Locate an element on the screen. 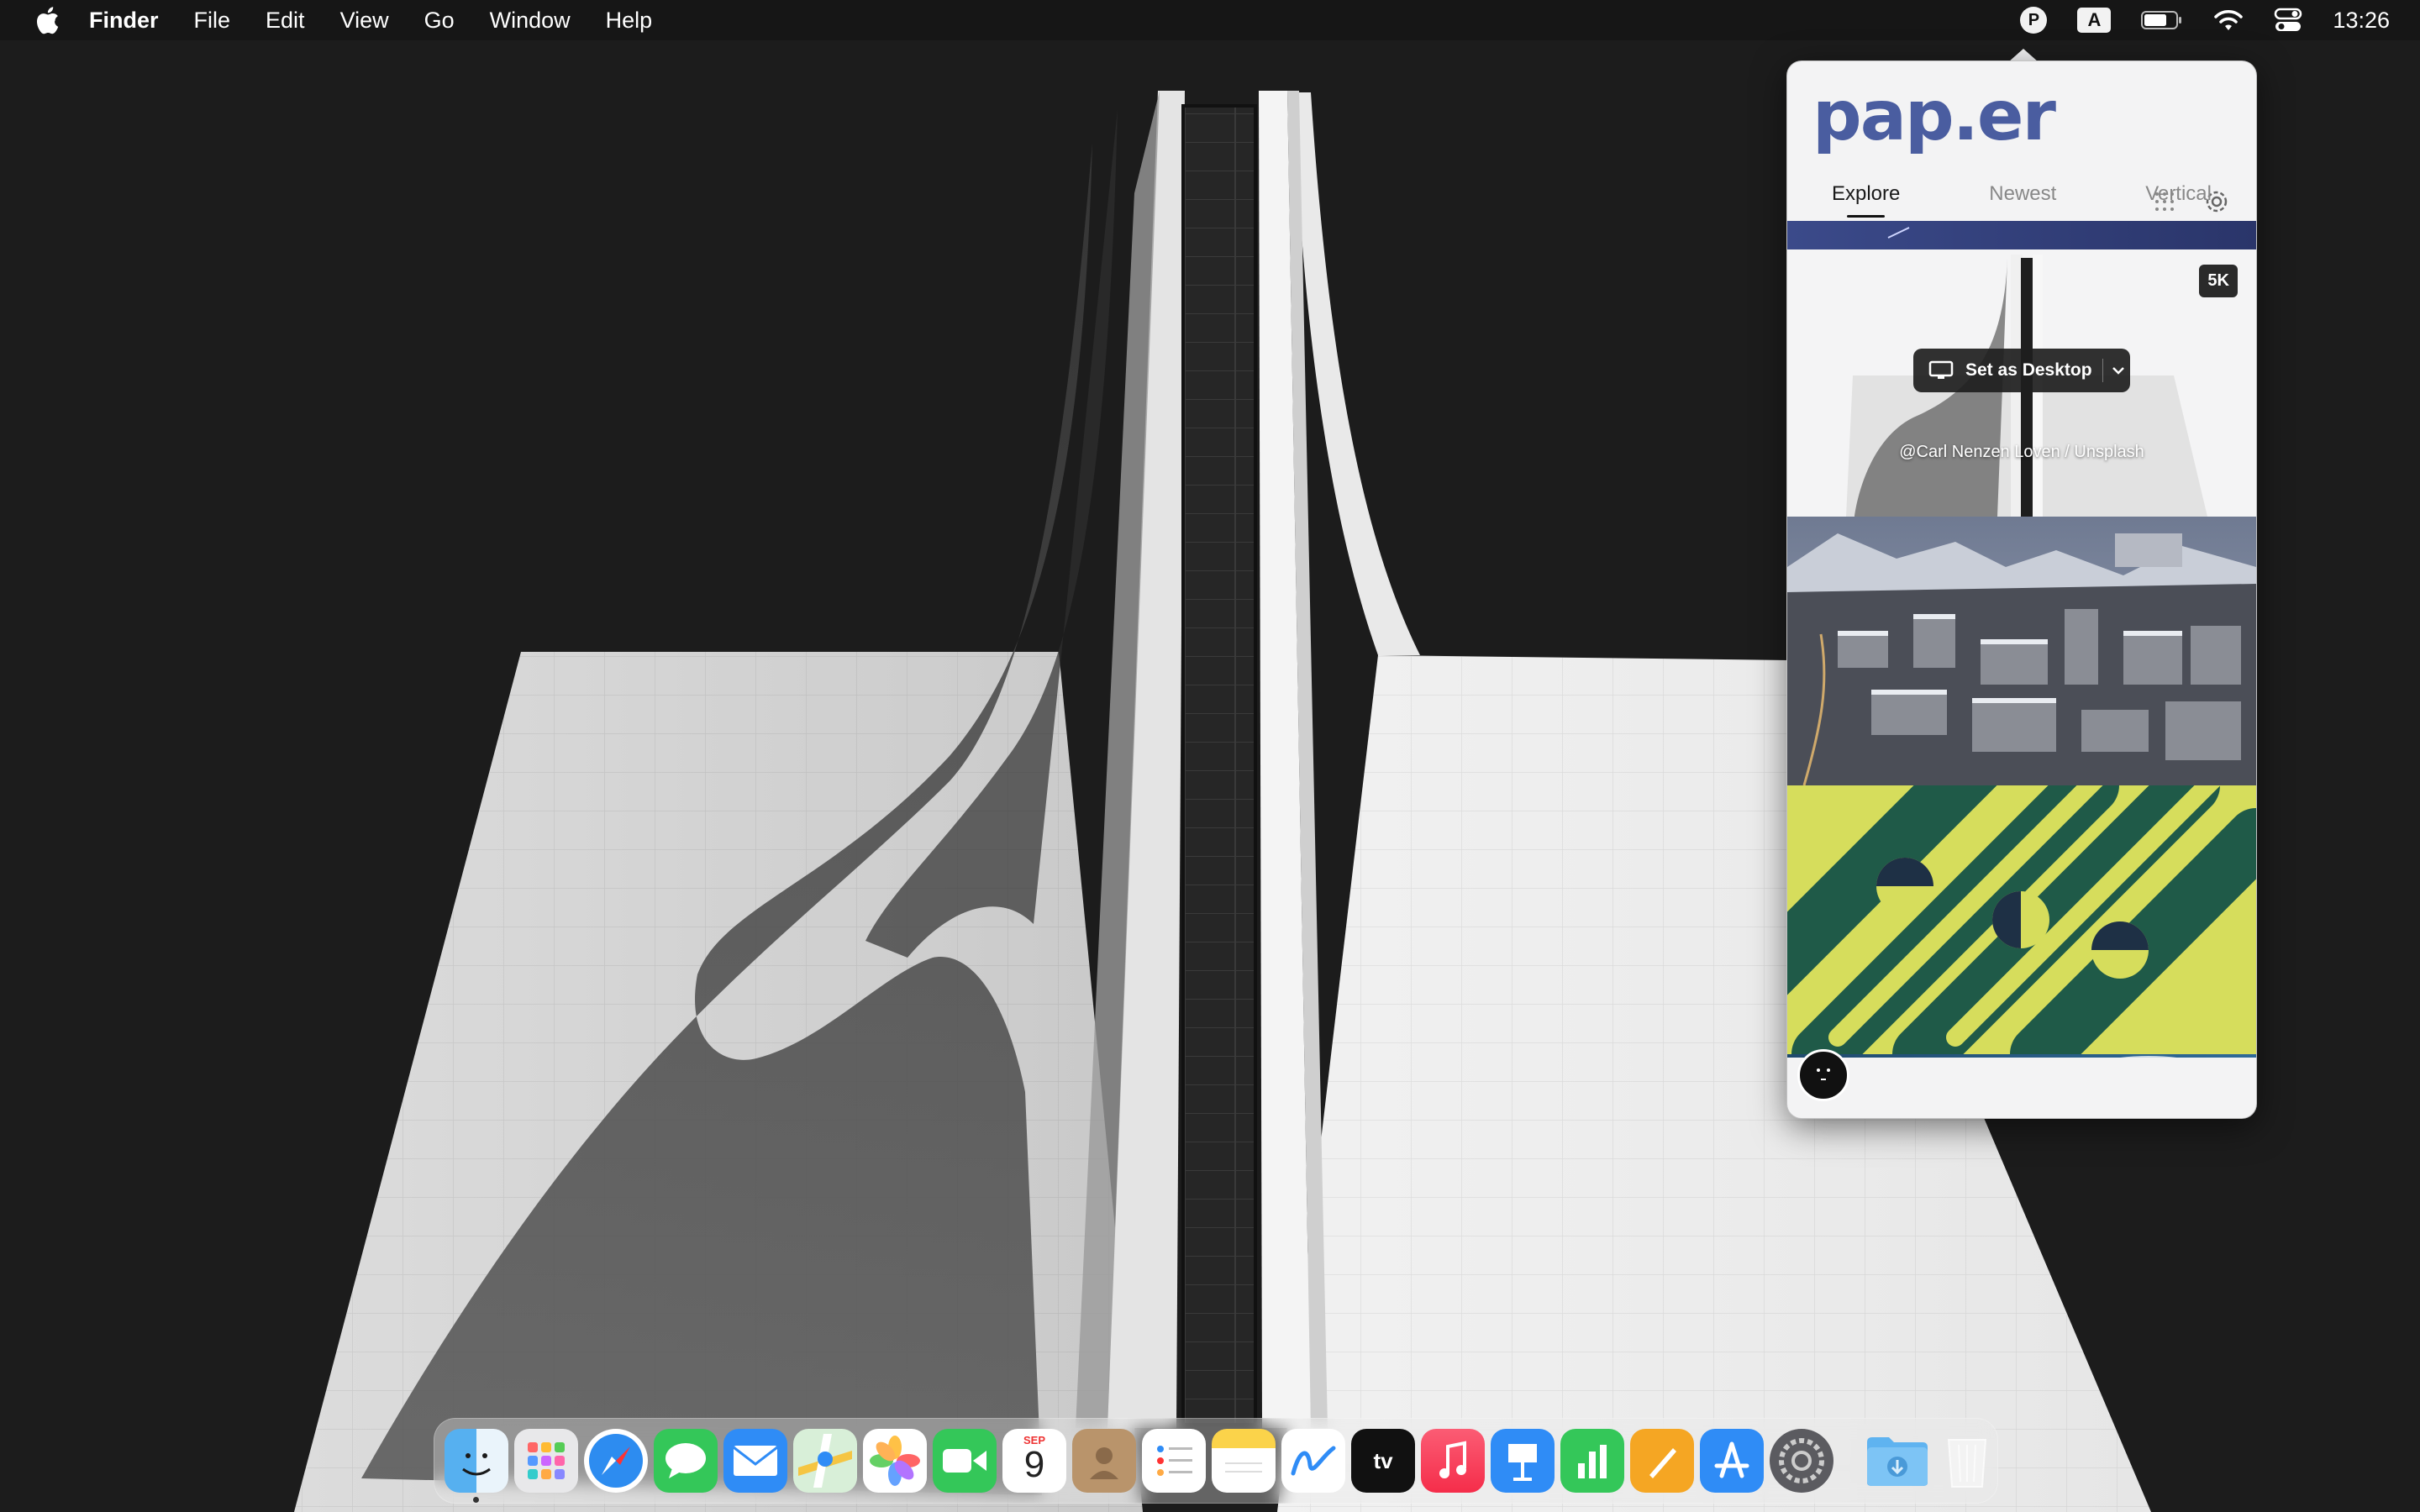  paper-badge-label: P is located at coordinates (2034, 20).